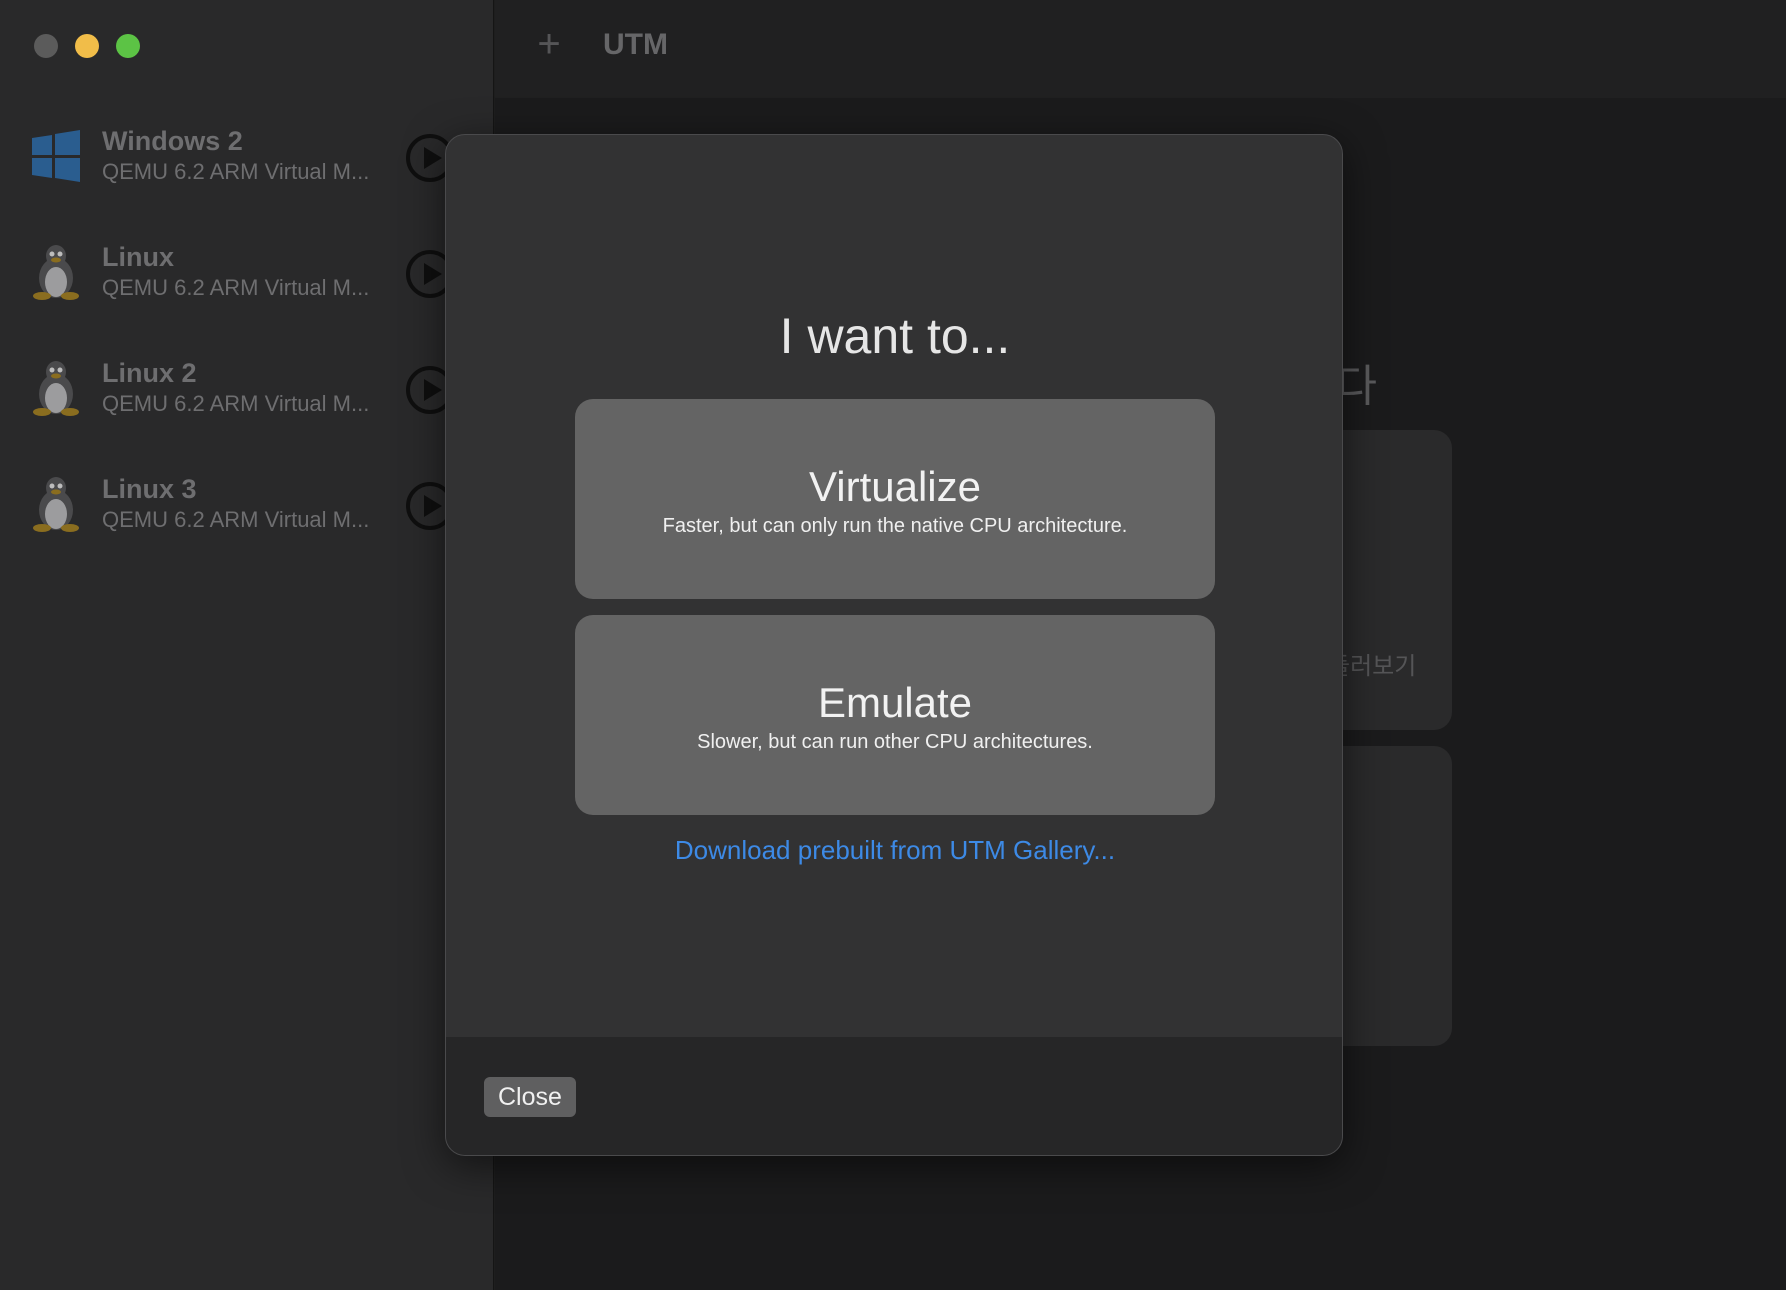 The height and width of the screenshot is (1290, 1786). Describe the element at coordinates (895, 486) in the screenshot. I see `option-title: Virtualize` at that location.